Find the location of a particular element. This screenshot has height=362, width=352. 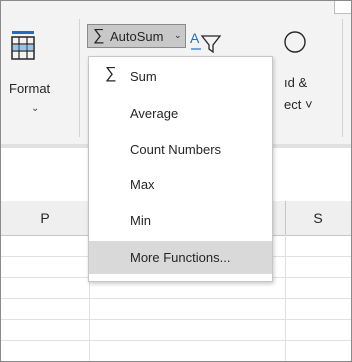

menu-item-sum: ∑ Sum is located at coordinates (180, 76).